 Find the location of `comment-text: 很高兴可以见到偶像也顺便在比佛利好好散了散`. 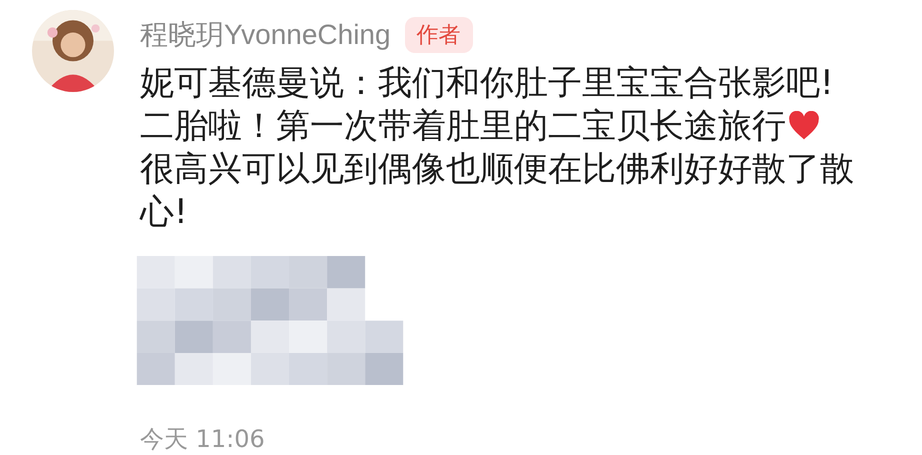

comment-text: 很高兴可以见到偶像也顺便在比佛利好好散了散 is located at coordinates (497, 170).